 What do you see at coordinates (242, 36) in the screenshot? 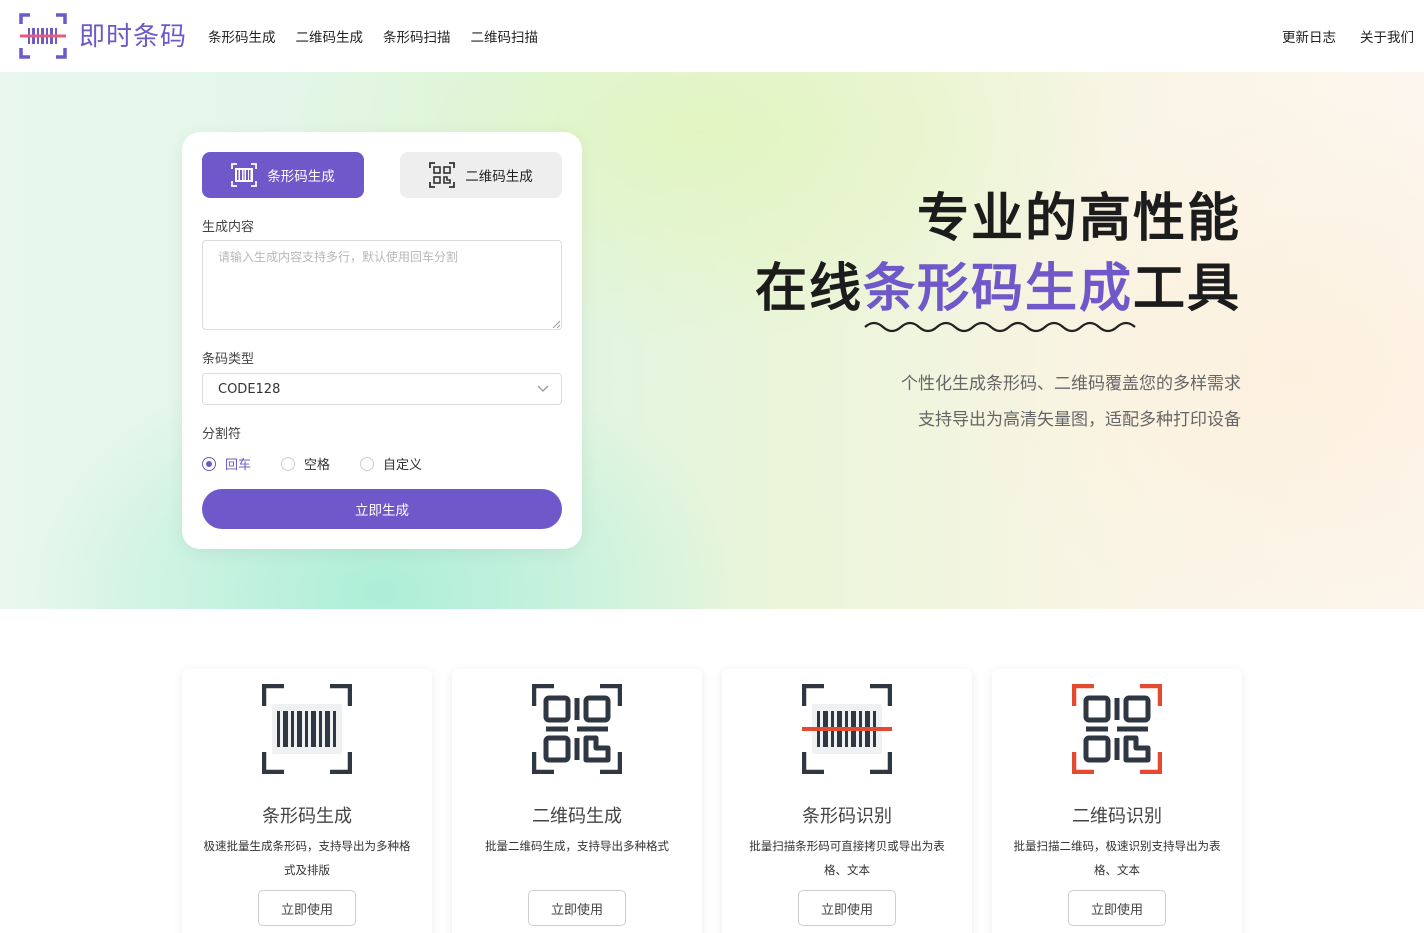
I see `nav-barcode-generate: 条形码生成` at bounding box center [242, 36].